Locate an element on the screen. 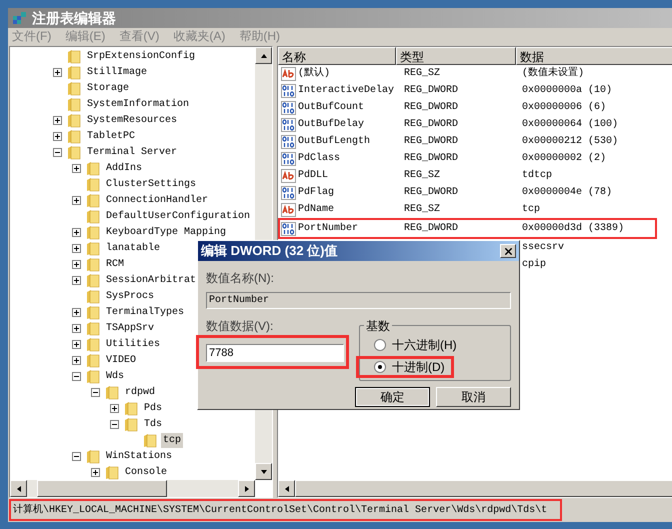 This screenshot has height=529, width=672. table-cell: 0x0000000a (10) is located at coordinates (567, 90).